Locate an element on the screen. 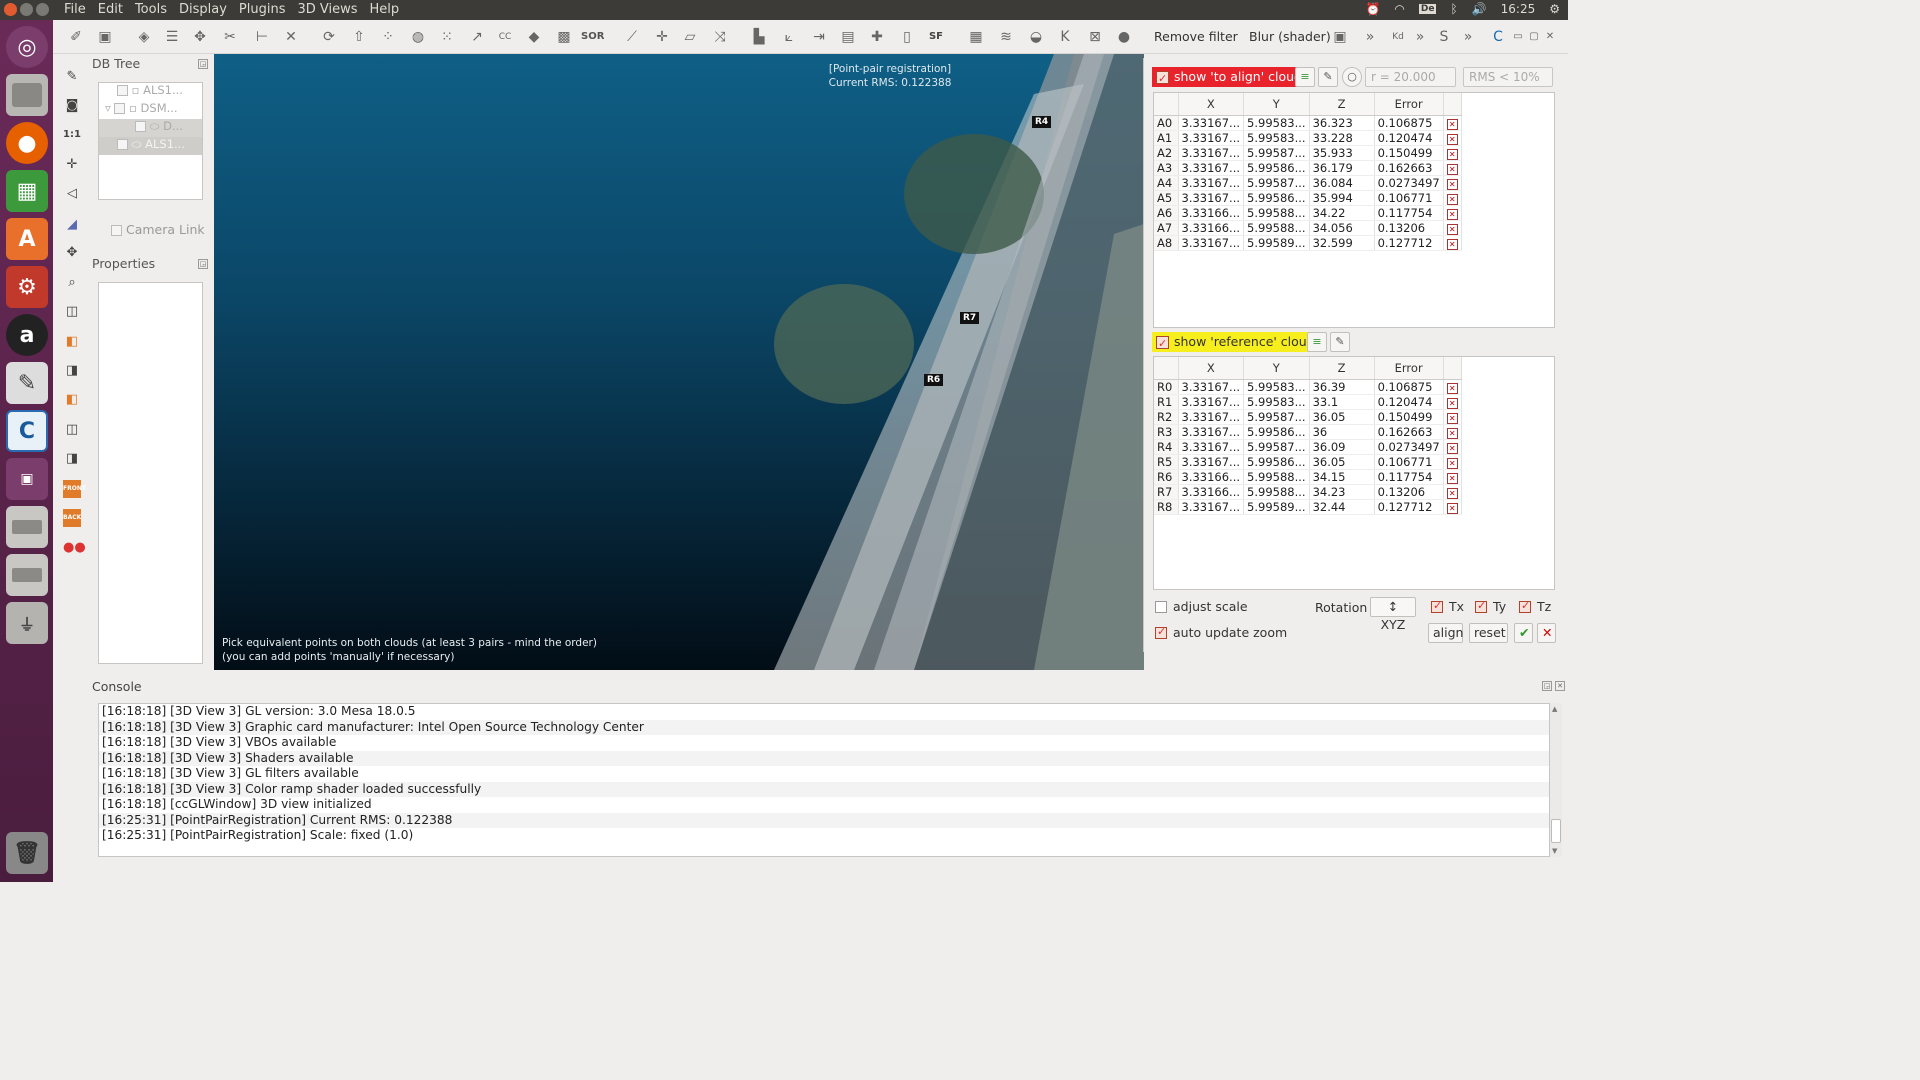 The width and height of the screenshot is (1920, 1080). cancel-x-icon: ✕ is located at coordinates (1546, 633).